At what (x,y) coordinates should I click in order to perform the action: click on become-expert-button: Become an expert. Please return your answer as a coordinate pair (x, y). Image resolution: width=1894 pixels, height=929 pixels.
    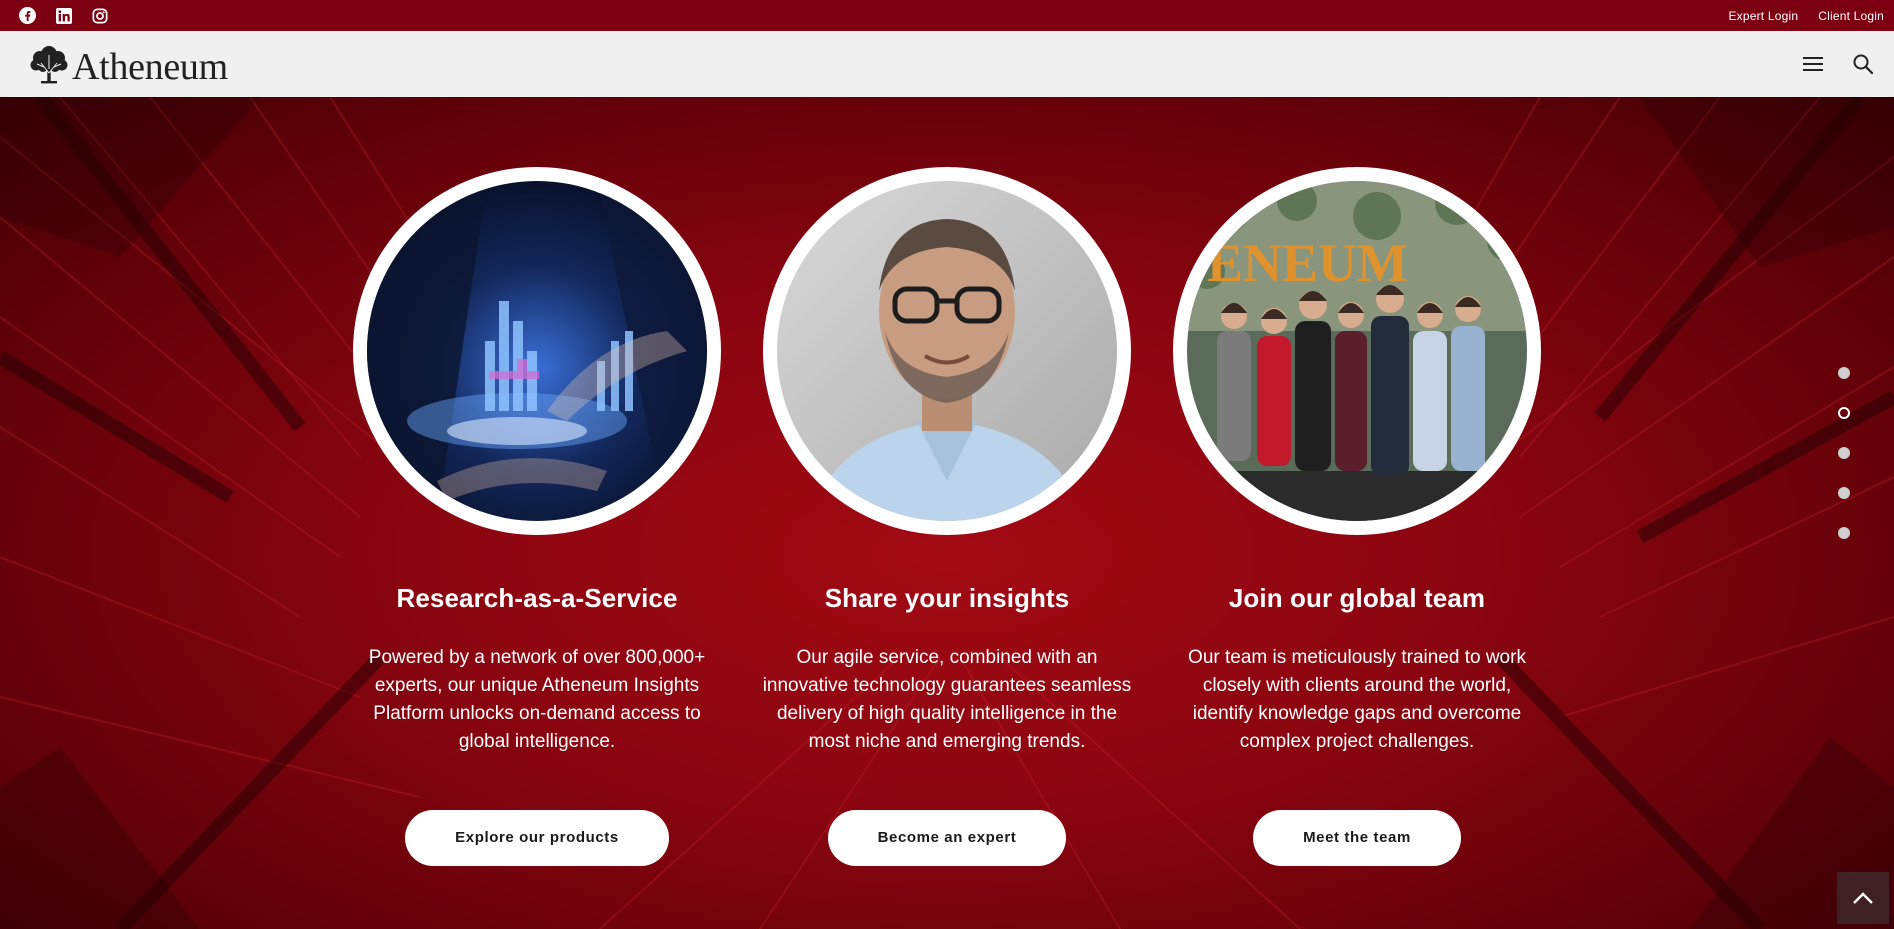
    Looking at the image, I should click on (947, 838).